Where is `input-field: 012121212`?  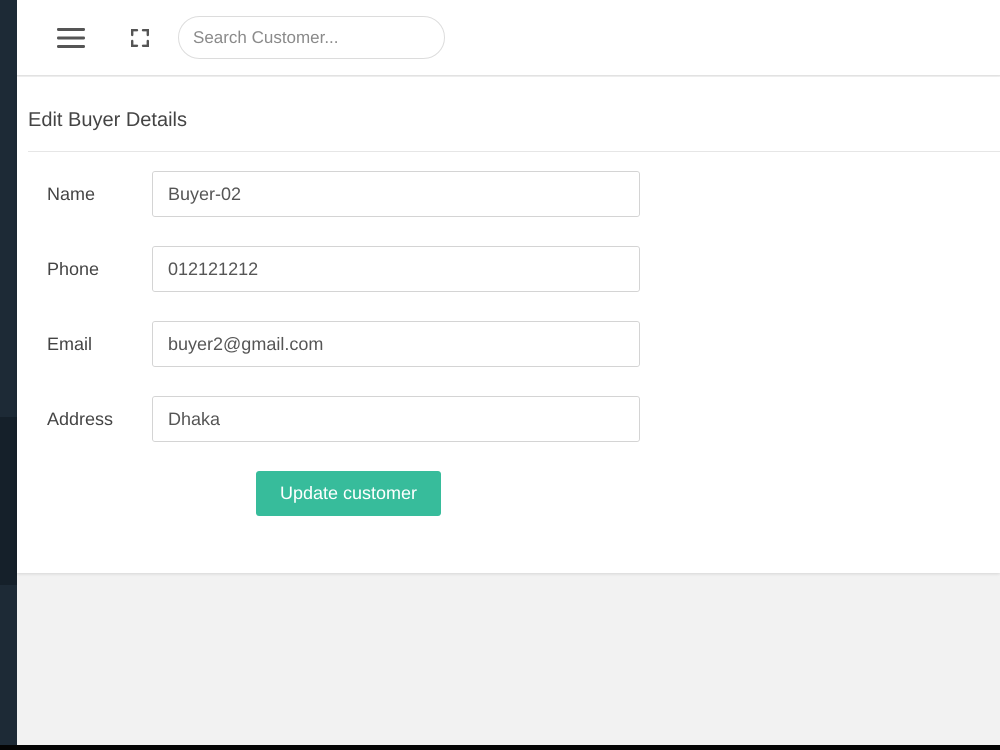
input-field: 012121212 is located at coordinates (396, 269).